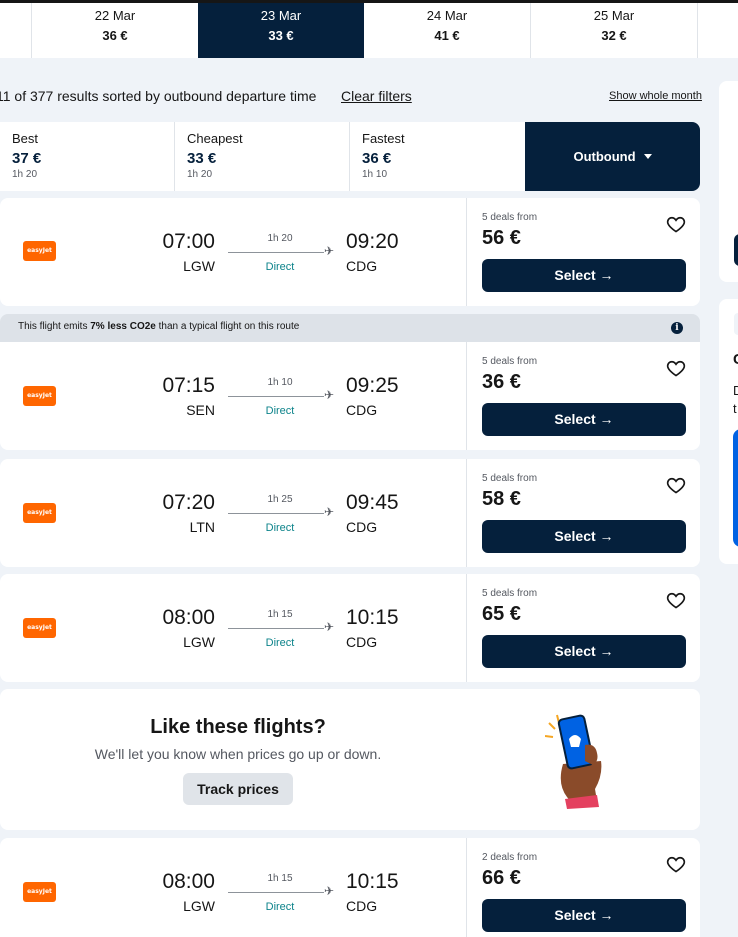 The image size is (738, 937). Describe the element at coordinates (25, 174) in the screenshot. I see `tab-duration: 1h 20` at that location.